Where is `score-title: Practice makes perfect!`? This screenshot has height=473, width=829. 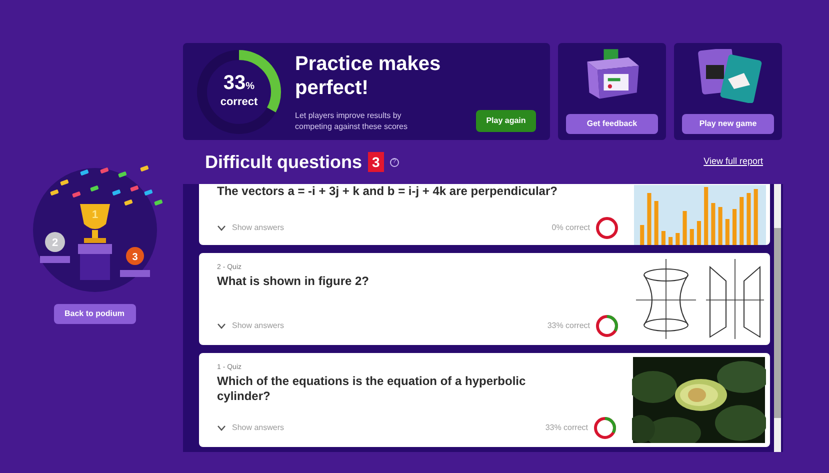
score-title: Practice makes perfect! is located at coordinates (368, 76).